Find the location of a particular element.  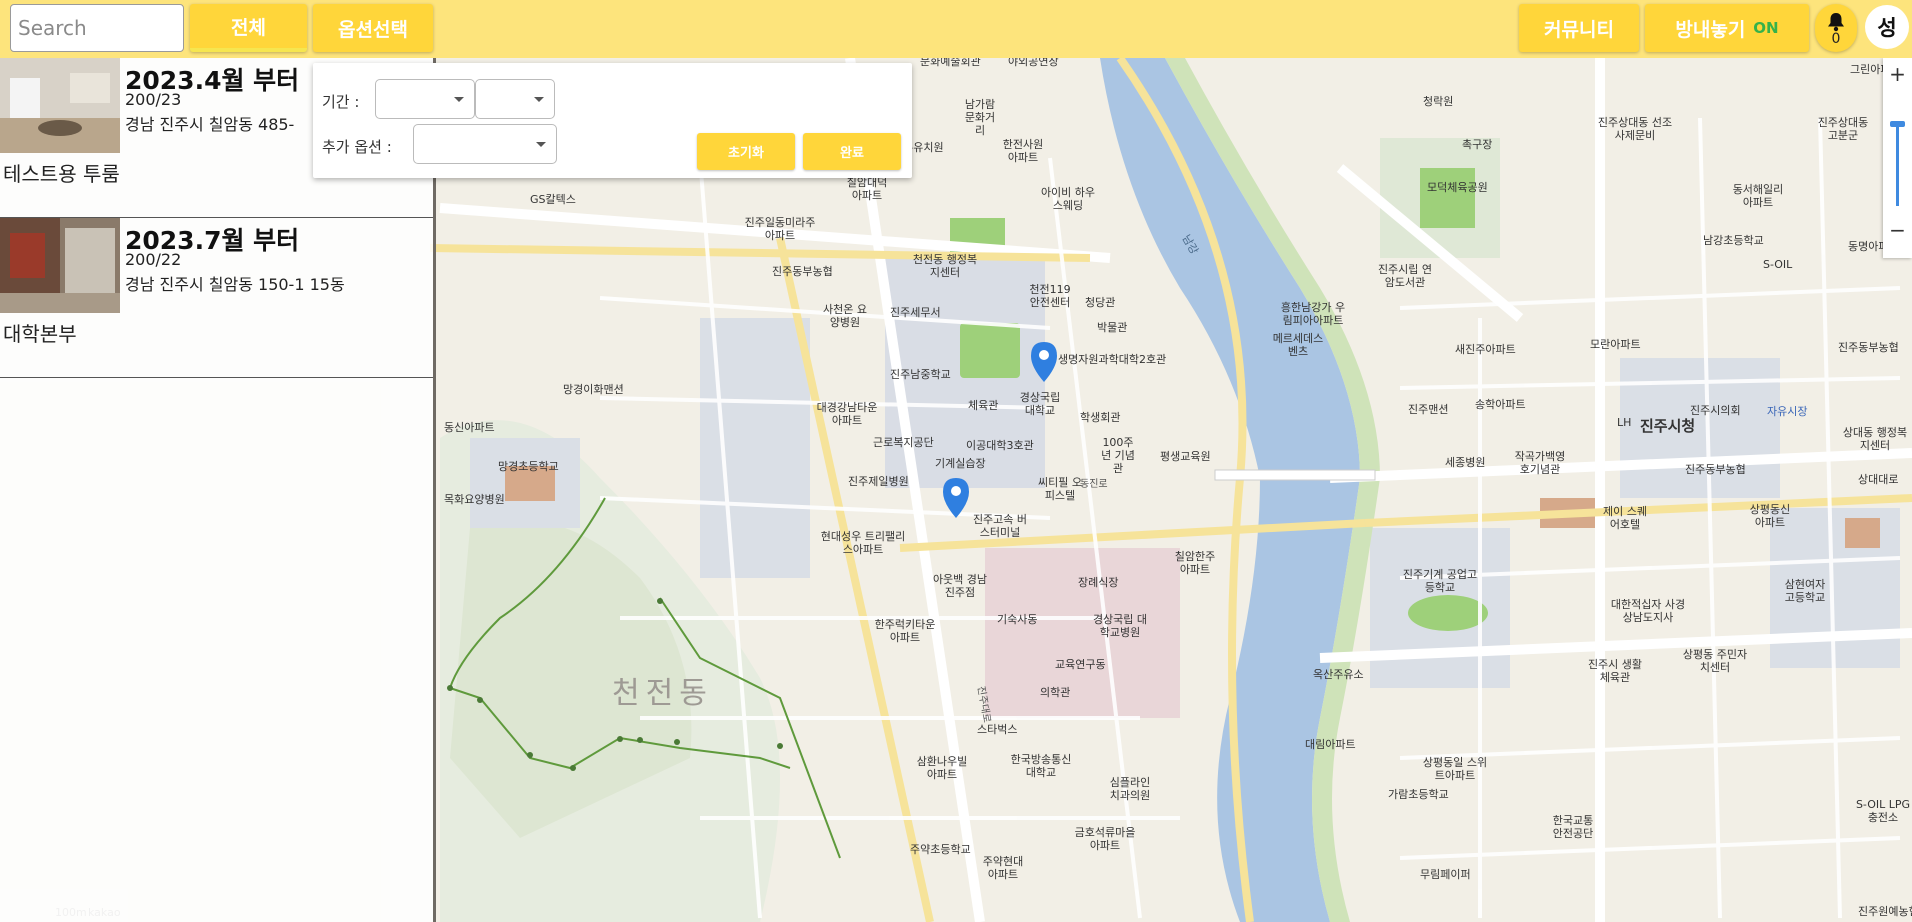

map-label: 남강초등학교 is located at coordinates (1733, 240).